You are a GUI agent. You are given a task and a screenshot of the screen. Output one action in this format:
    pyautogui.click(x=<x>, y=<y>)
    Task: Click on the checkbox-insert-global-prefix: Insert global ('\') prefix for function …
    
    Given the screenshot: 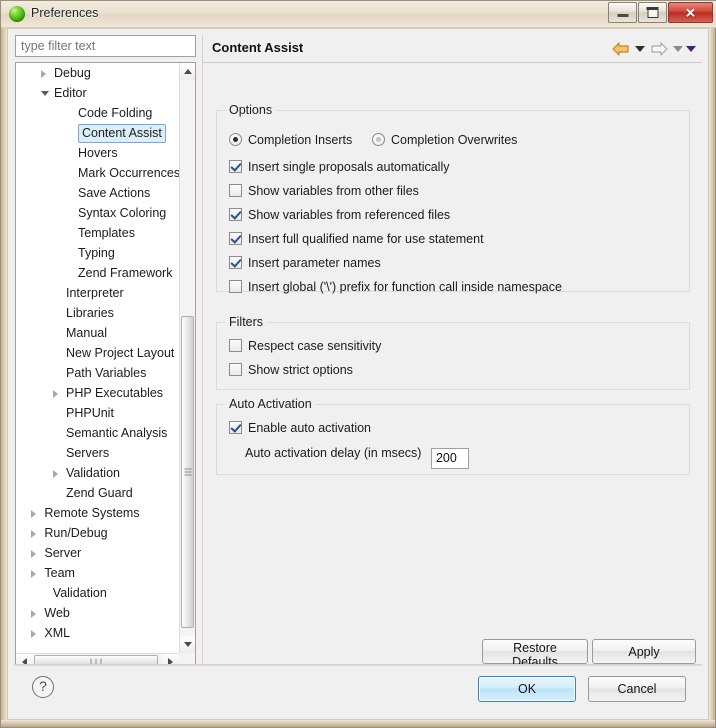 What is the action you would take?
    pyautogui.click(x=395, y=287)
    